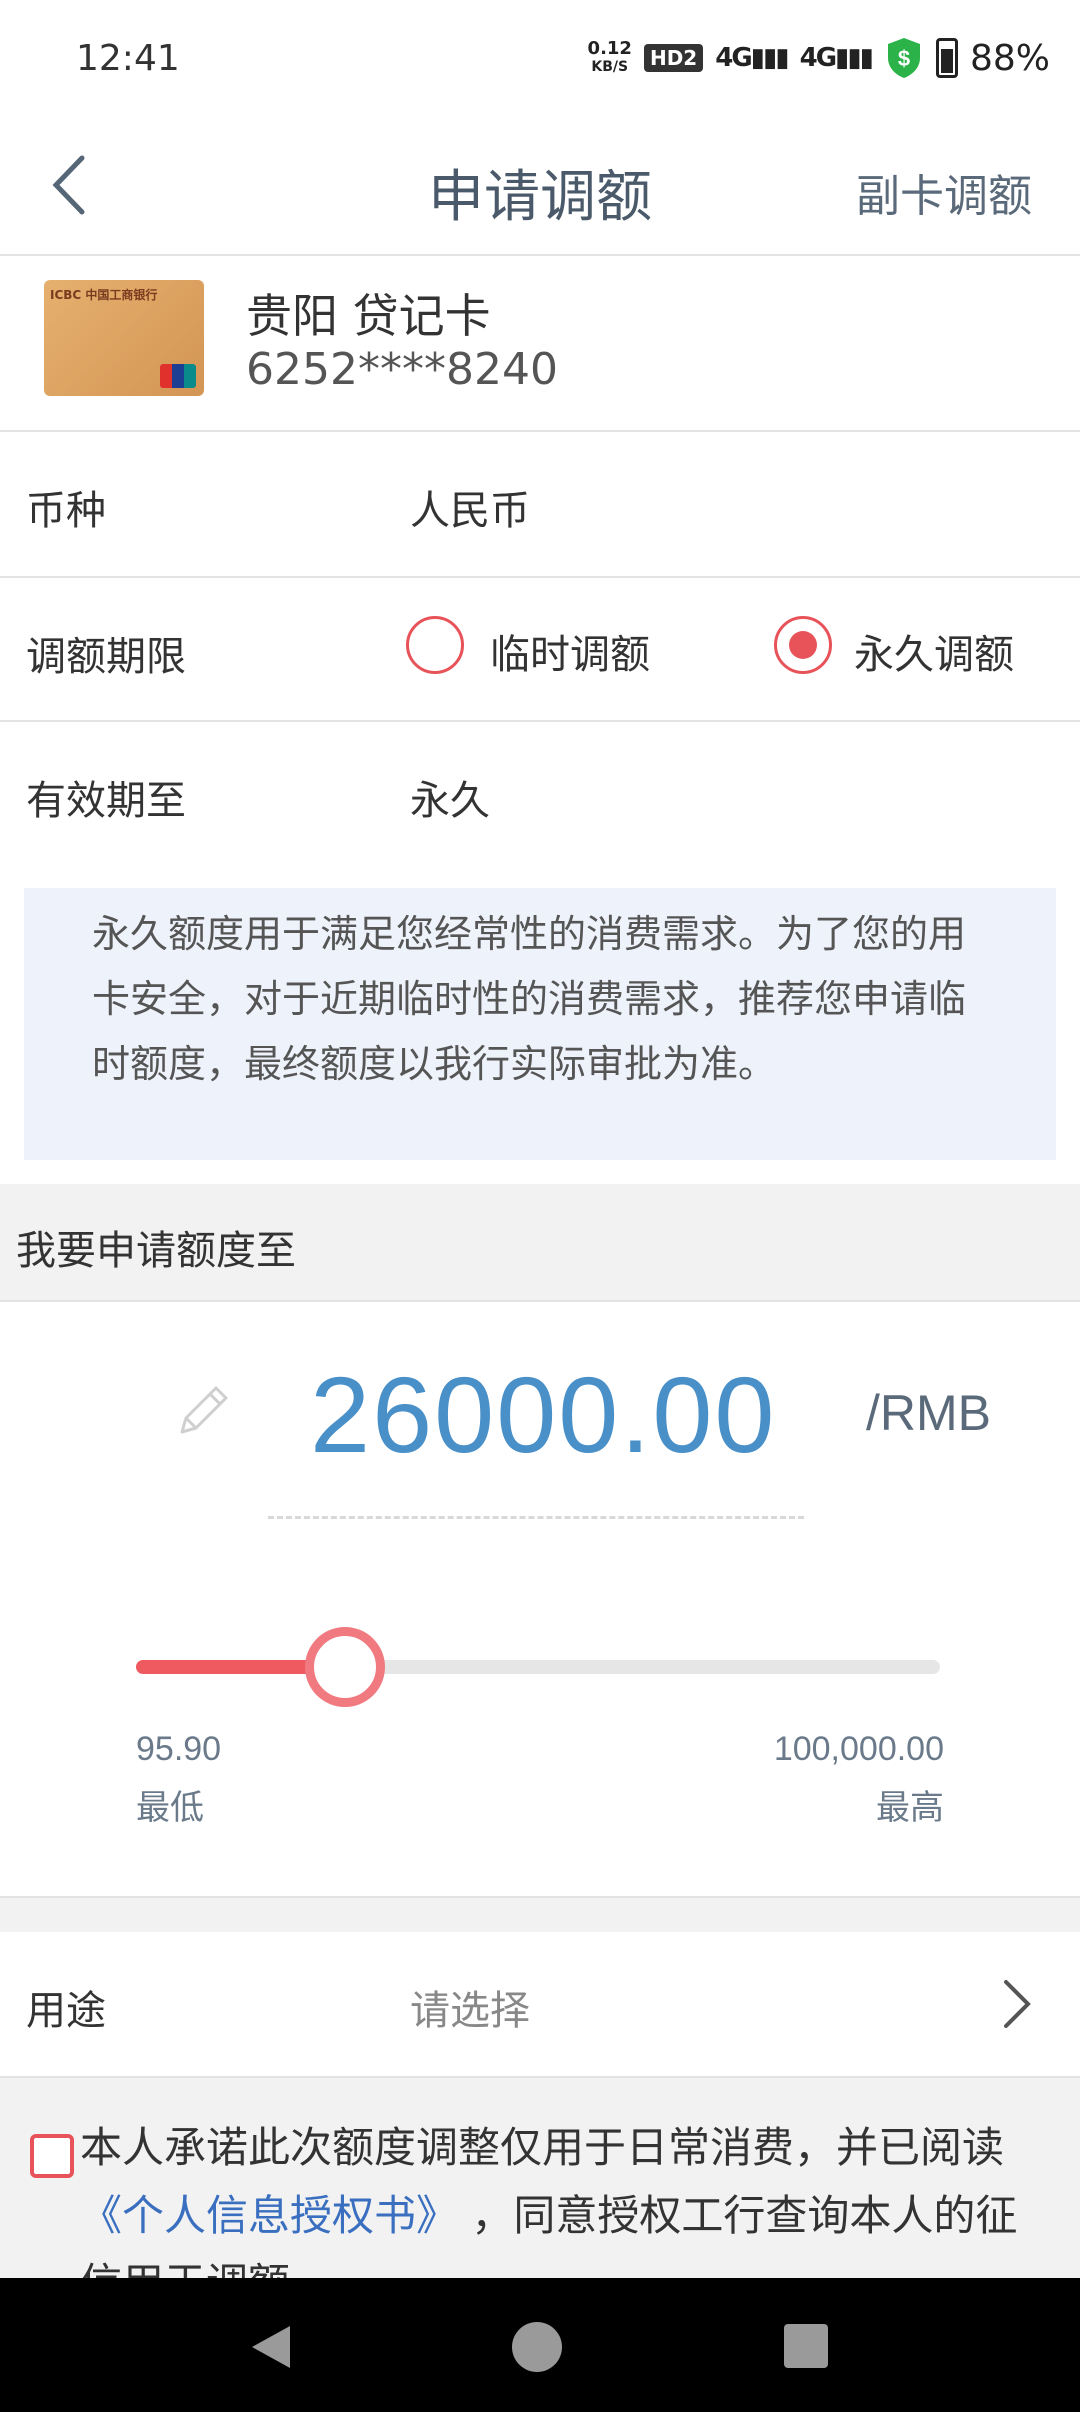 This screenshot has height=2412, width=1080. I want to click on security-shield-icon: $, so click(903, 58).